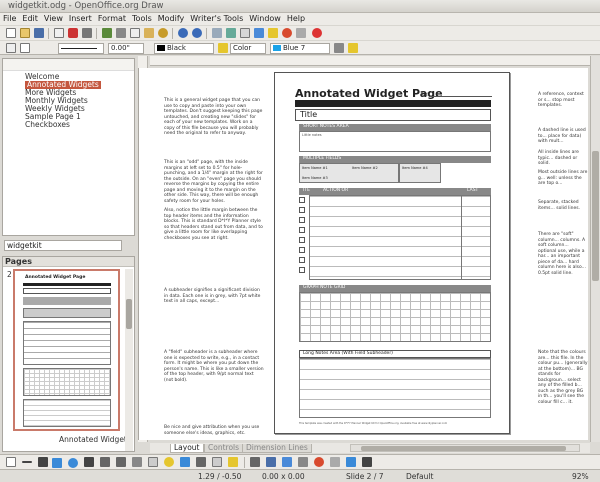  What do you see at coordinates (353, 48) in the screenshot?
I see `position-size-icon` at bounding box center [353, 48].